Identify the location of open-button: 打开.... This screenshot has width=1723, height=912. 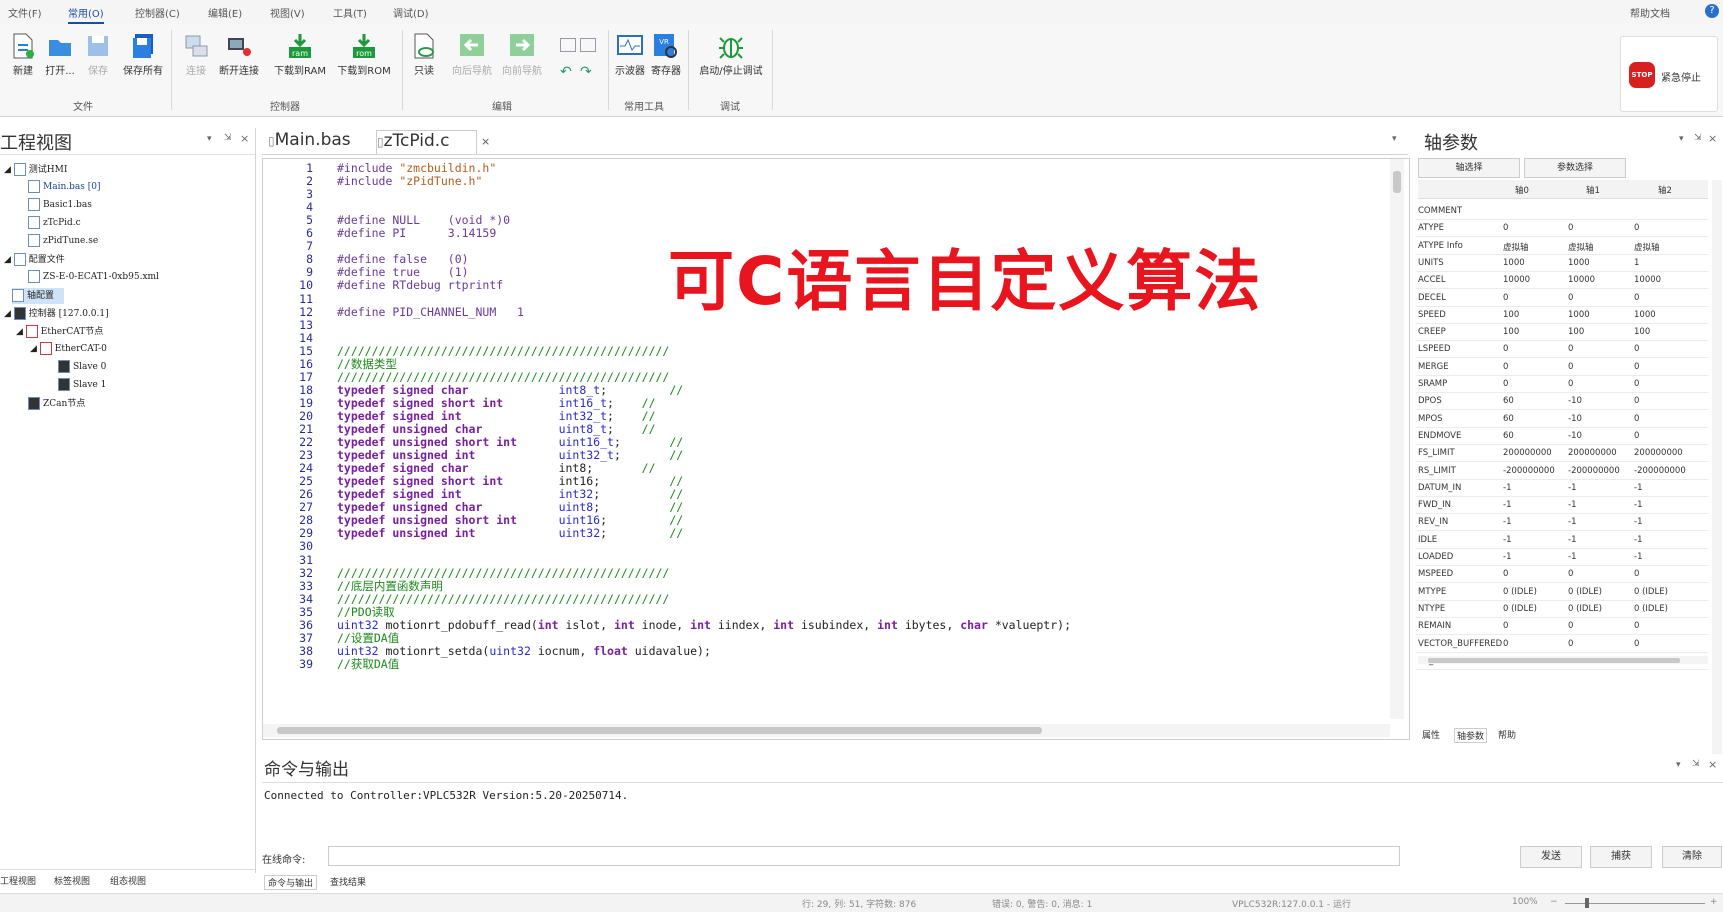
(60, 54).